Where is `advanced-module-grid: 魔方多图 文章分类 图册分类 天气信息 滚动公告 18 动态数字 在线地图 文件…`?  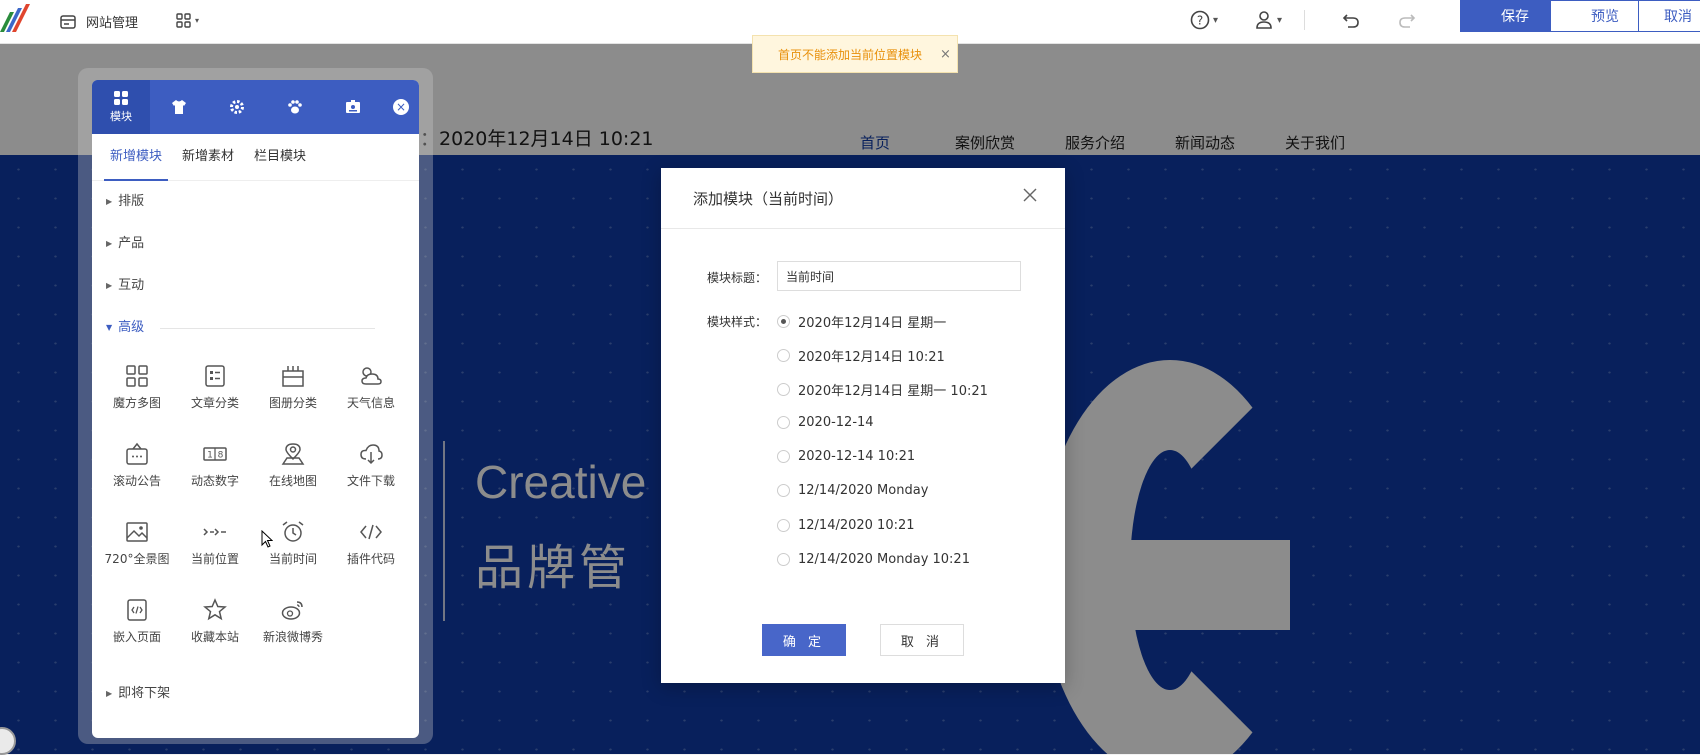
advanced-module-grid: 魔方多图 文章分类 图册分类 天气信息 滚动公告 18 动态数字 在线地图 文件… is located at coordinates (255, 513).